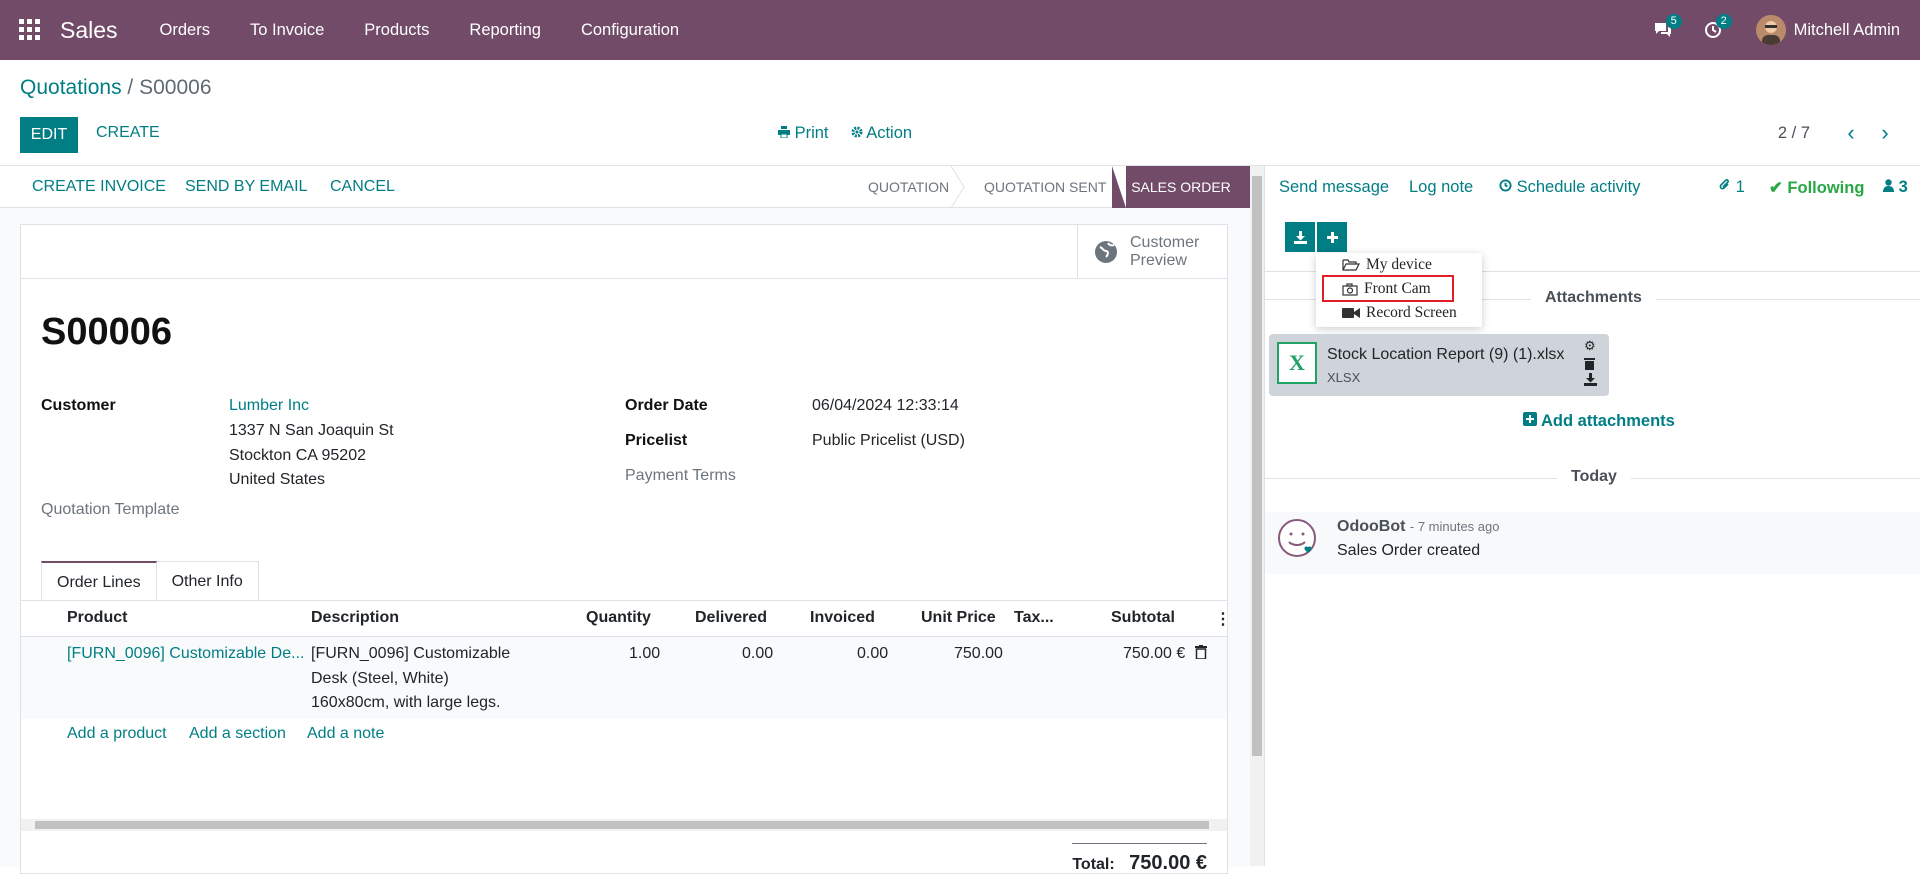 This screenshot has width=1920, height=875. I want to click on schedule-activity-button: Schedule activity, so click(1569, 187).